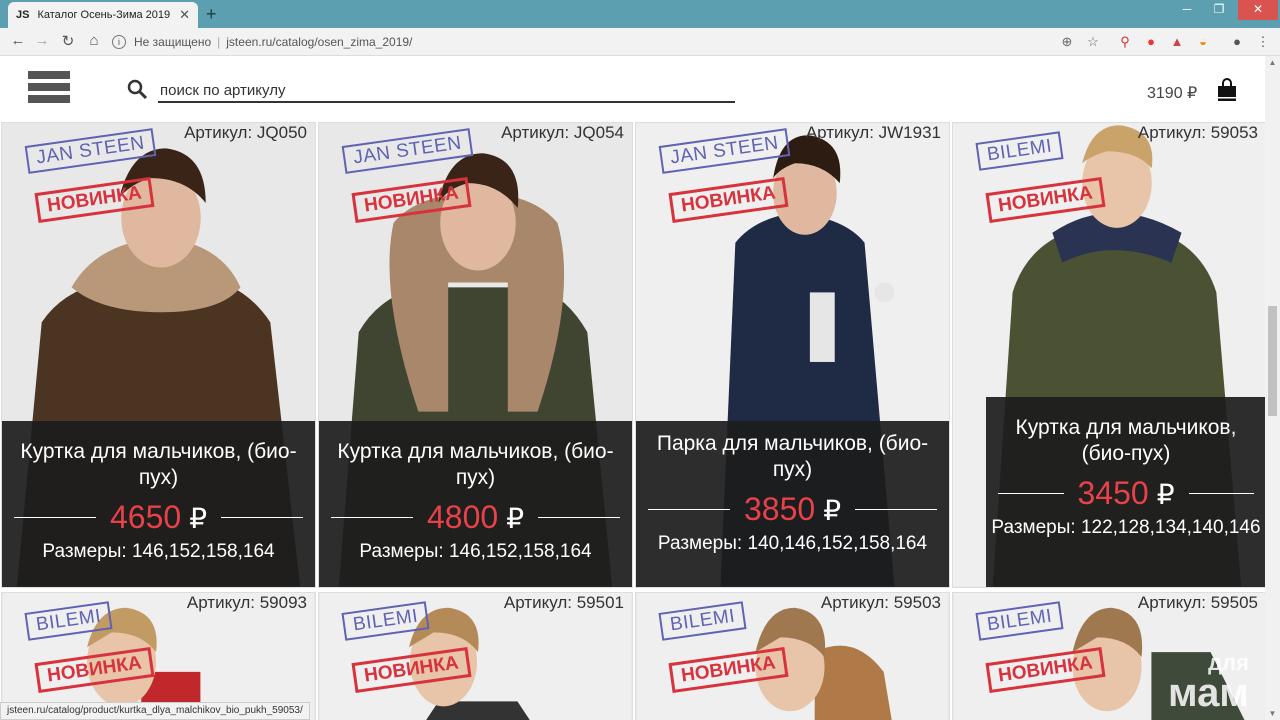 The image size is (1280, 720). Describe the element at coordinates (1197, 132) in the screenshot. I see `article-number: Артикул: 59053` at that location.